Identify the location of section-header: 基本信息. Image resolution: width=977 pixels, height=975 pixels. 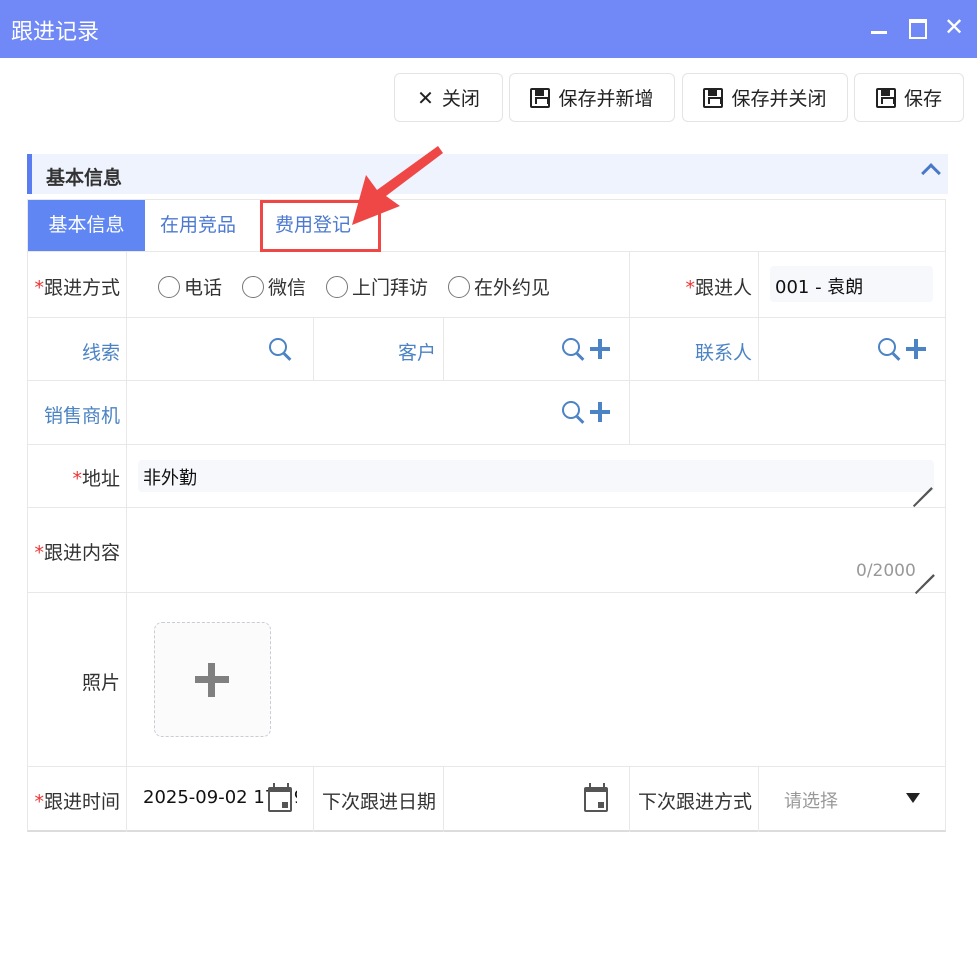
(487, 174).